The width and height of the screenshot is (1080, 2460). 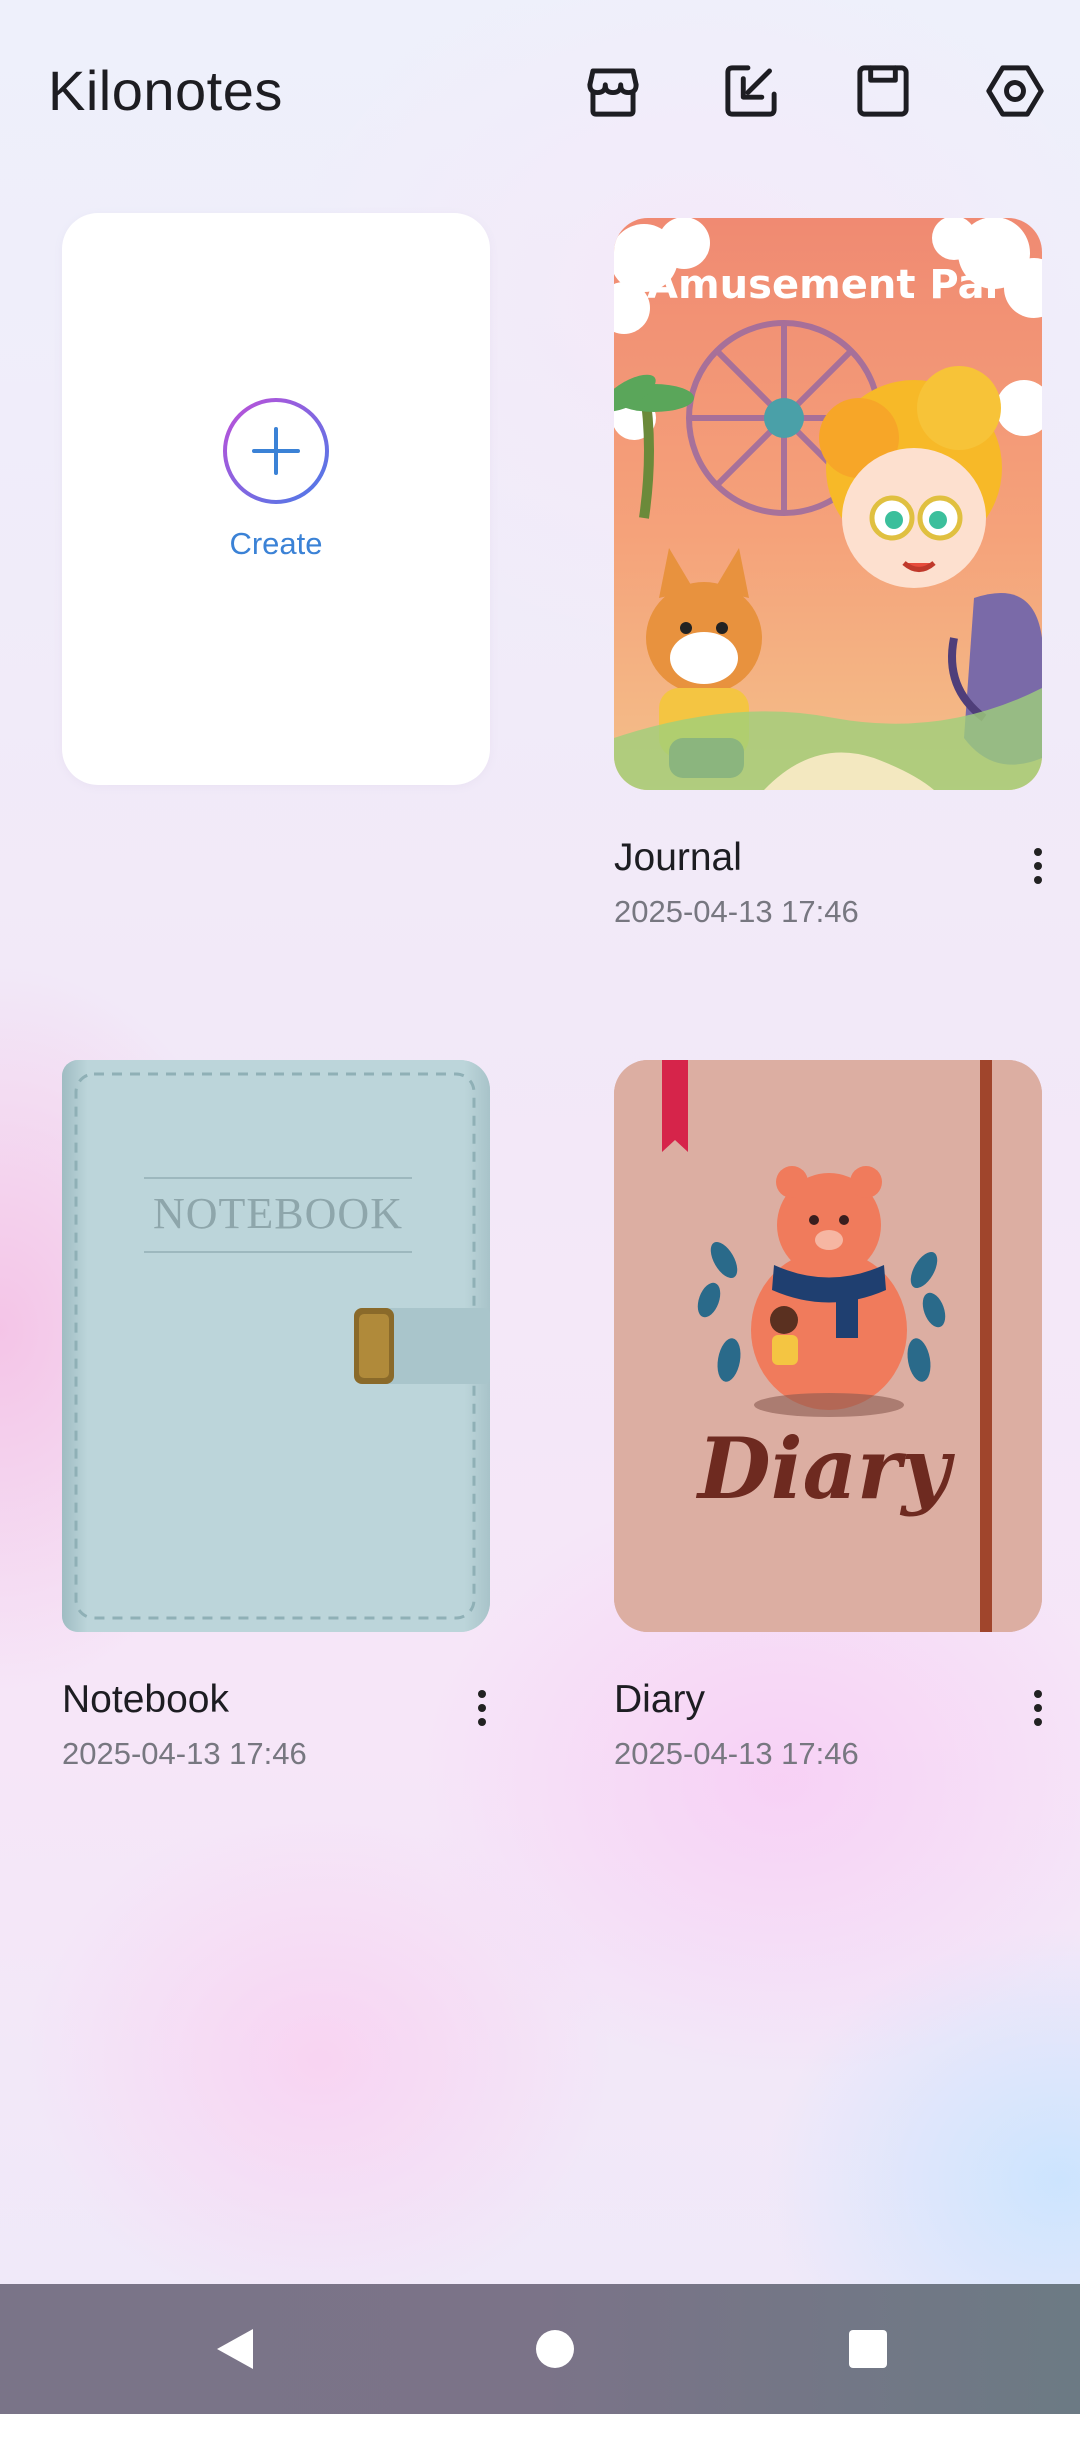 I want to click on back-icon, so click(x=235, y=2349).